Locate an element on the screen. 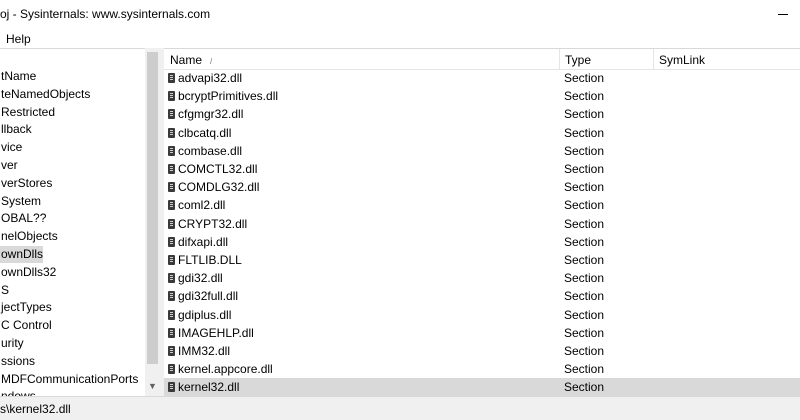 The width and height of the screenshot is (800, 420). list-header: Name / Type SymLink is located at coordinates (482, 59).